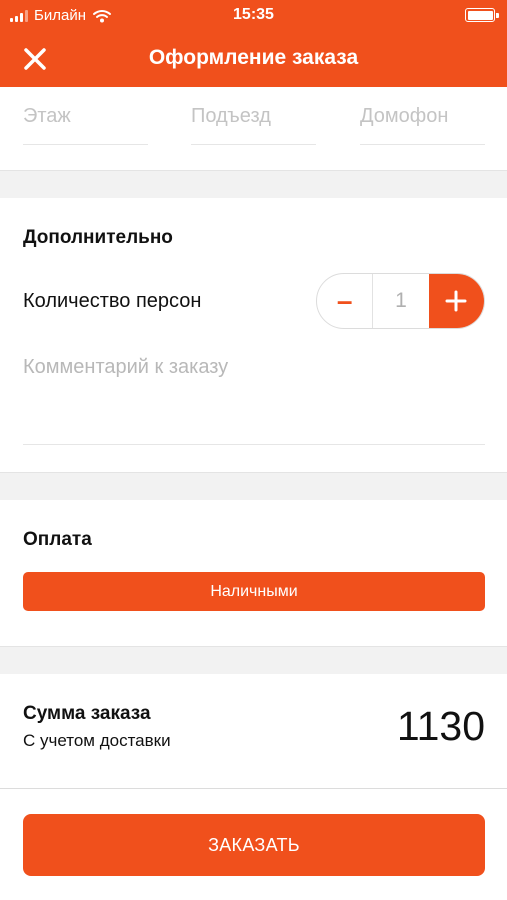  I want to click on address-details-row: Этаж Подъезд Домофон, so click(253, 128).